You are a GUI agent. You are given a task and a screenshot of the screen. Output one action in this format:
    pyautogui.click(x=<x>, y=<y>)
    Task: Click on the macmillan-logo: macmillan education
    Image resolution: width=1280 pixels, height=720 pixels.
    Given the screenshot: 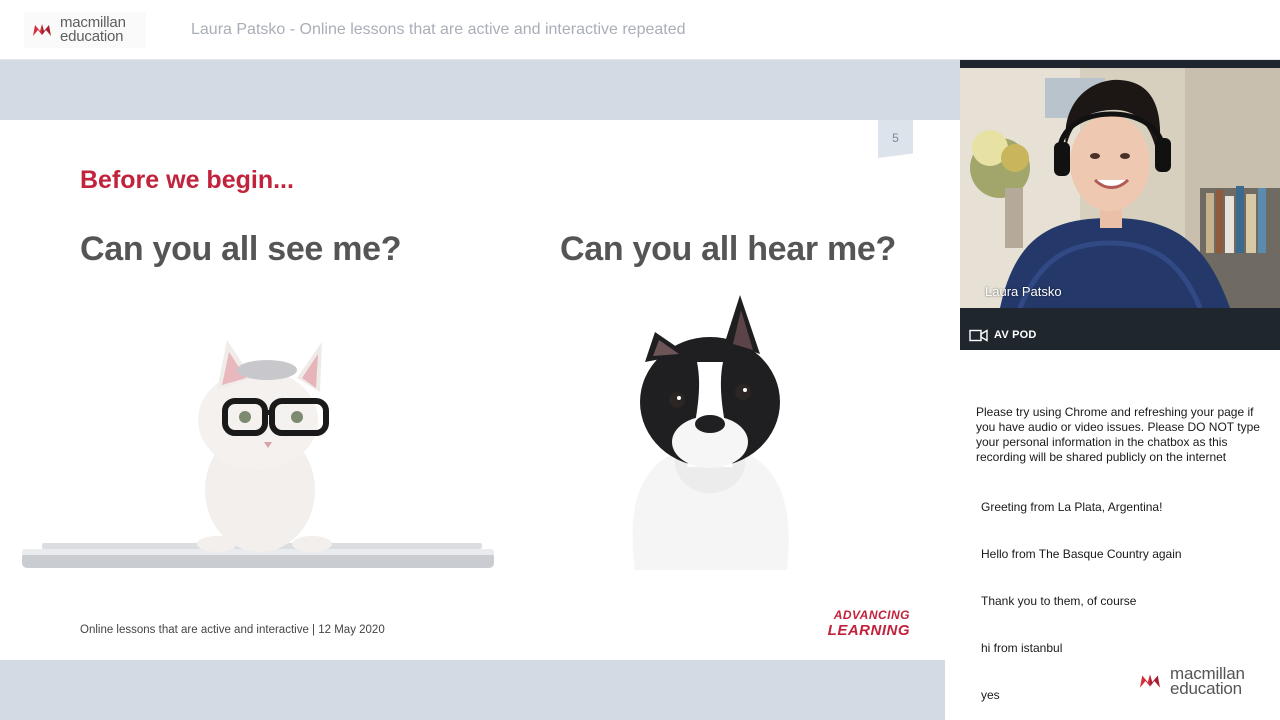 What is the action you would take?
    pyautogui.click(x=85, y=30)
    